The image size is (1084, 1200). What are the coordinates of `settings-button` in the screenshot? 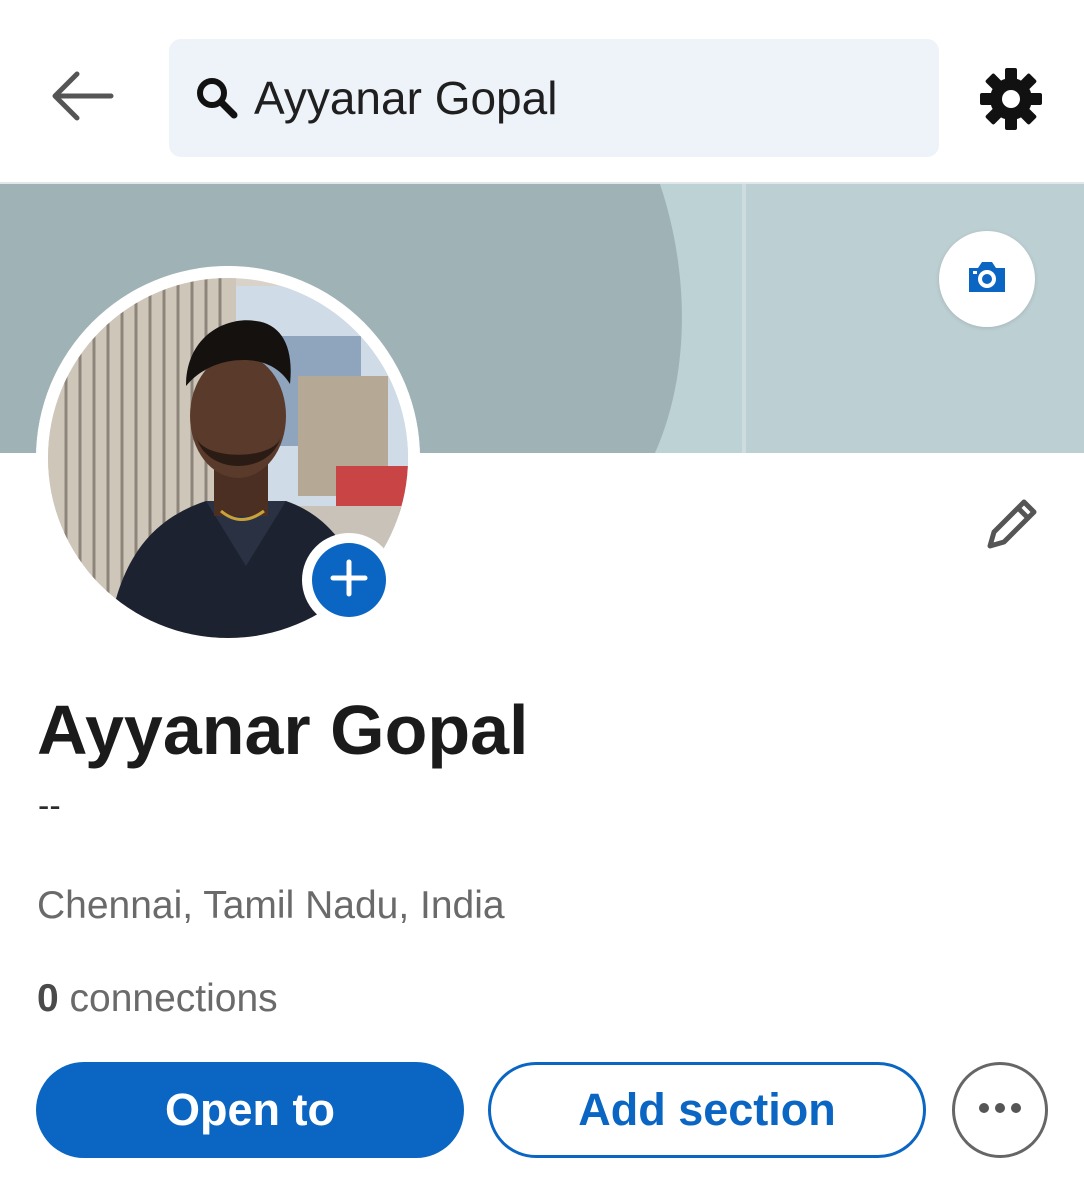 It's located at (1011, 101).